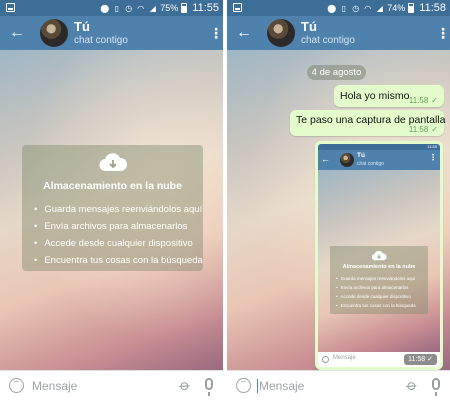  Describe the element at coordinates (169, 8) in the screenshot. I see `battery-percentage: 75%` at that location.